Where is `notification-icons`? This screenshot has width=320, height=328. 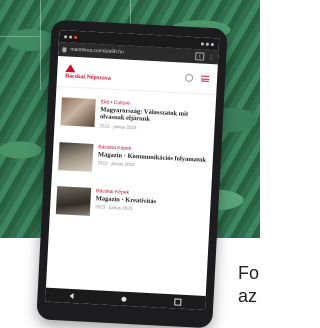
notification-icons is located at coordinates (71, 36).